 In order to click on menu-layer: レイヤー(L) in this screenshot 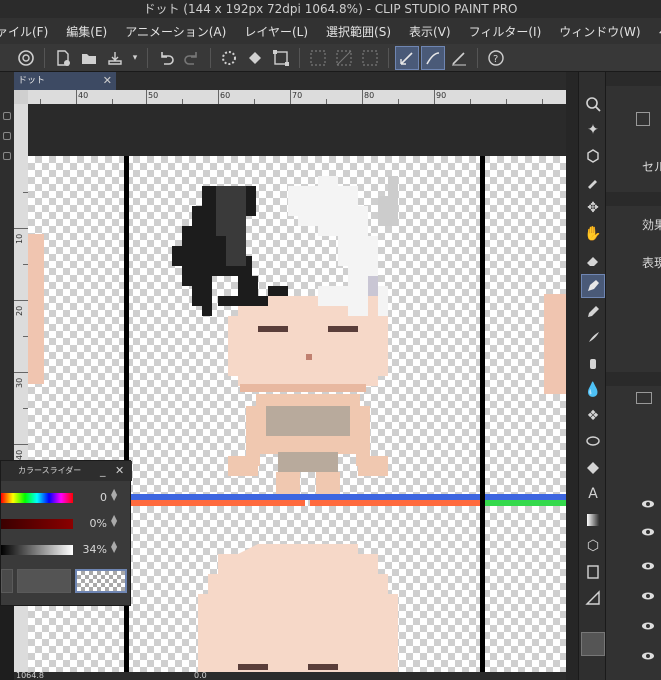, I will do `click(276, 31)`.